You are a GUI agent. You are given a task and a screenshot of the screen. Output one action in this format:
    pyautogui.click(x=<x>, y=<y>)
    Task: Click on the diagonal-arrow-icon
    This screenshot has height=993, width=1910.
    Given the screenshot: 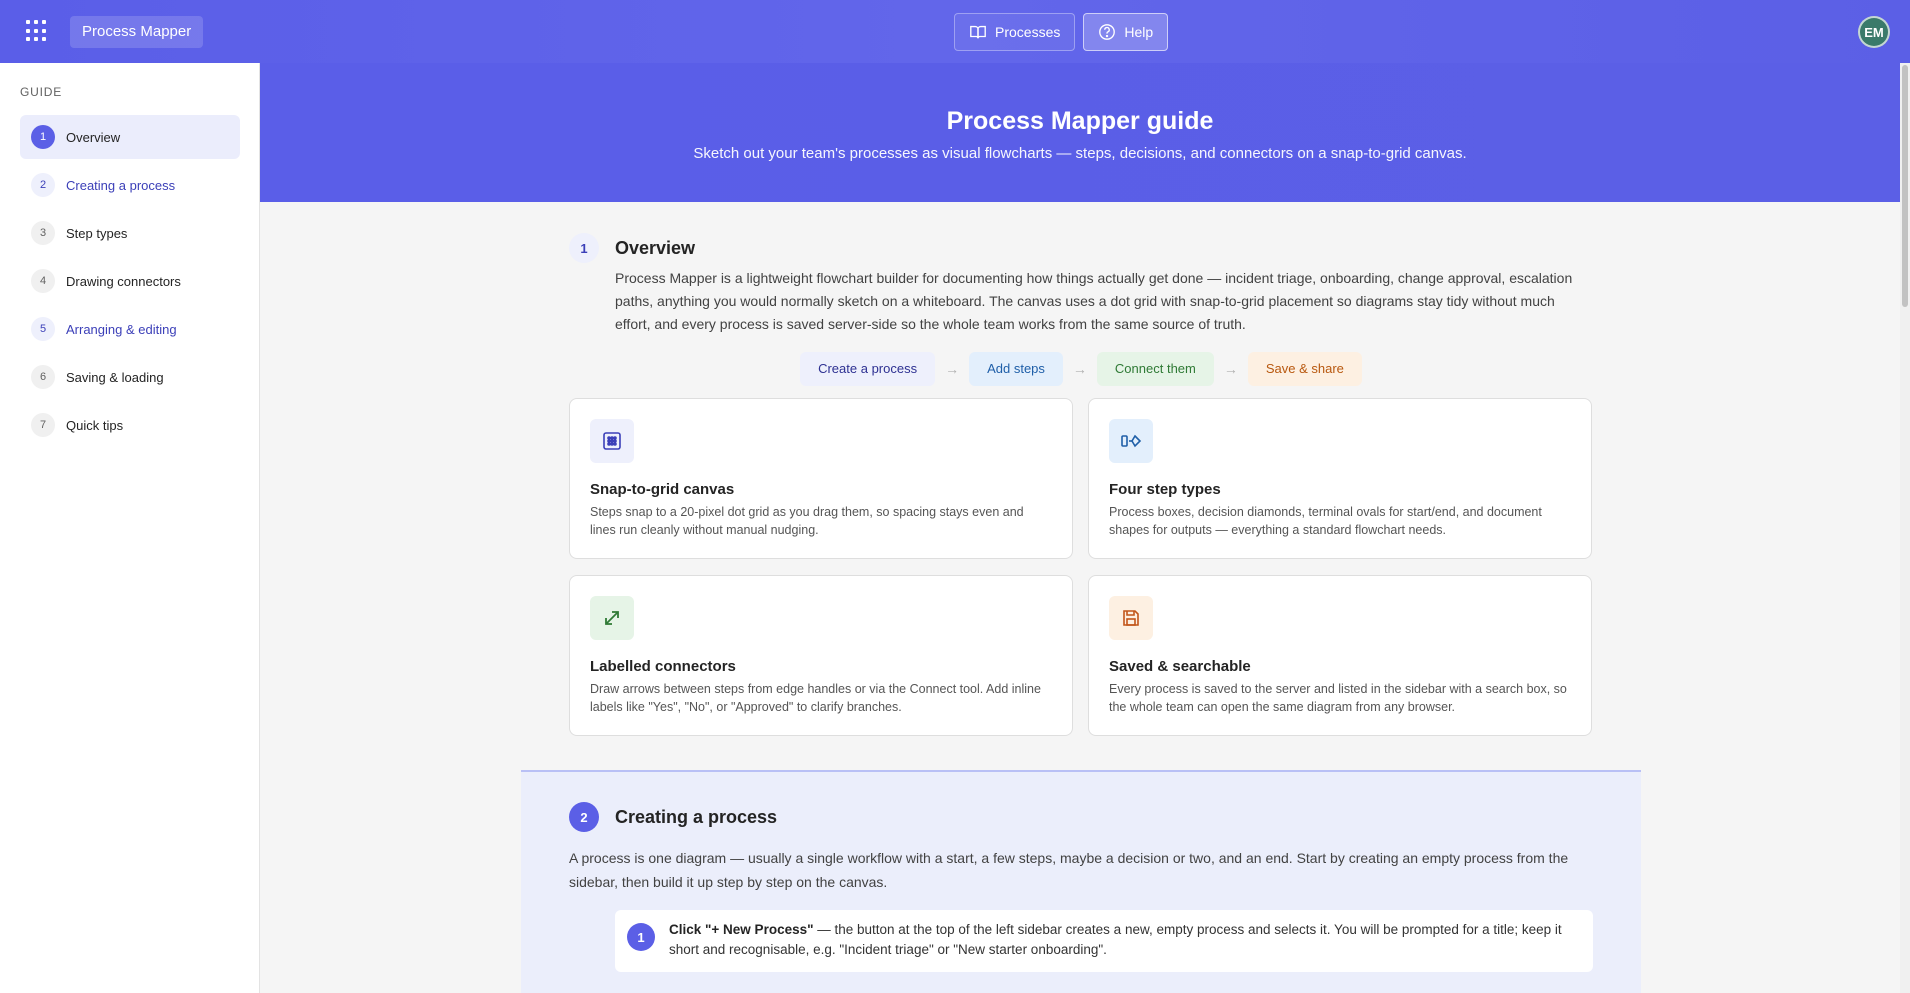 What is the action you would take?
    pyautogui.click(x=612, y=618)
    